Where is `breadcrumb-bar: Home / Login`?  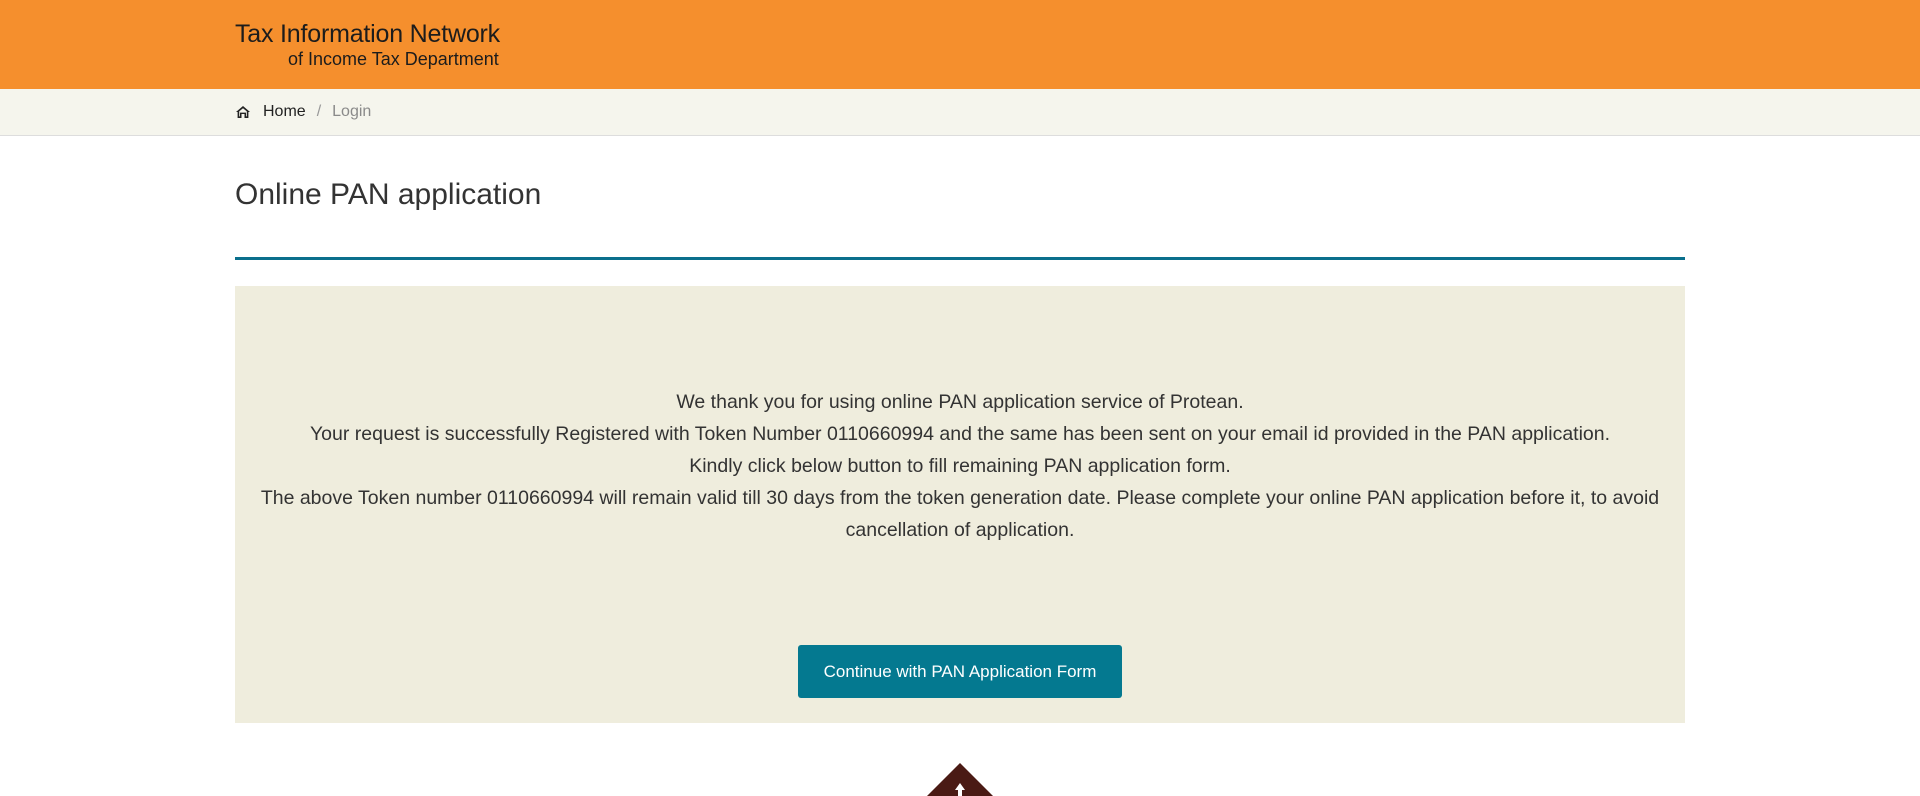 breadcrumb-bar: Home / Login is located at coordinates (960, 112).